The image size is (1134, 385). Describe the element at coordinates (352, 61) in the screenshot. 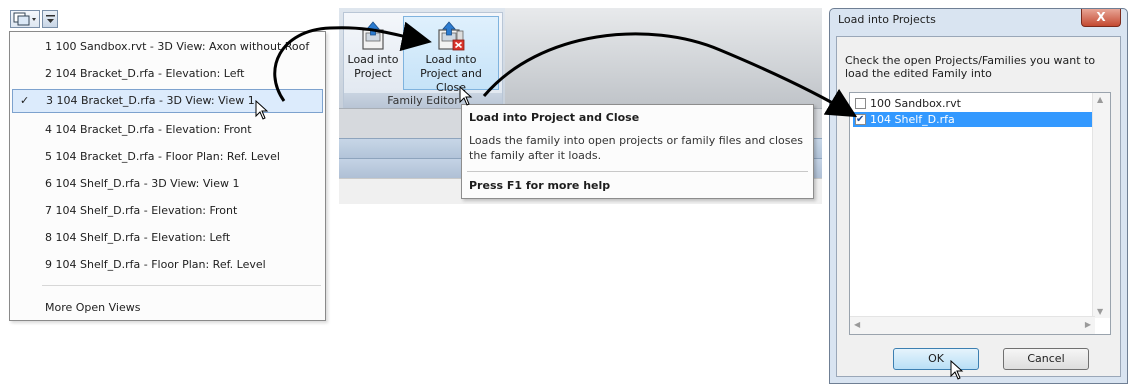

I see `arrow-to-load-button` at that location.